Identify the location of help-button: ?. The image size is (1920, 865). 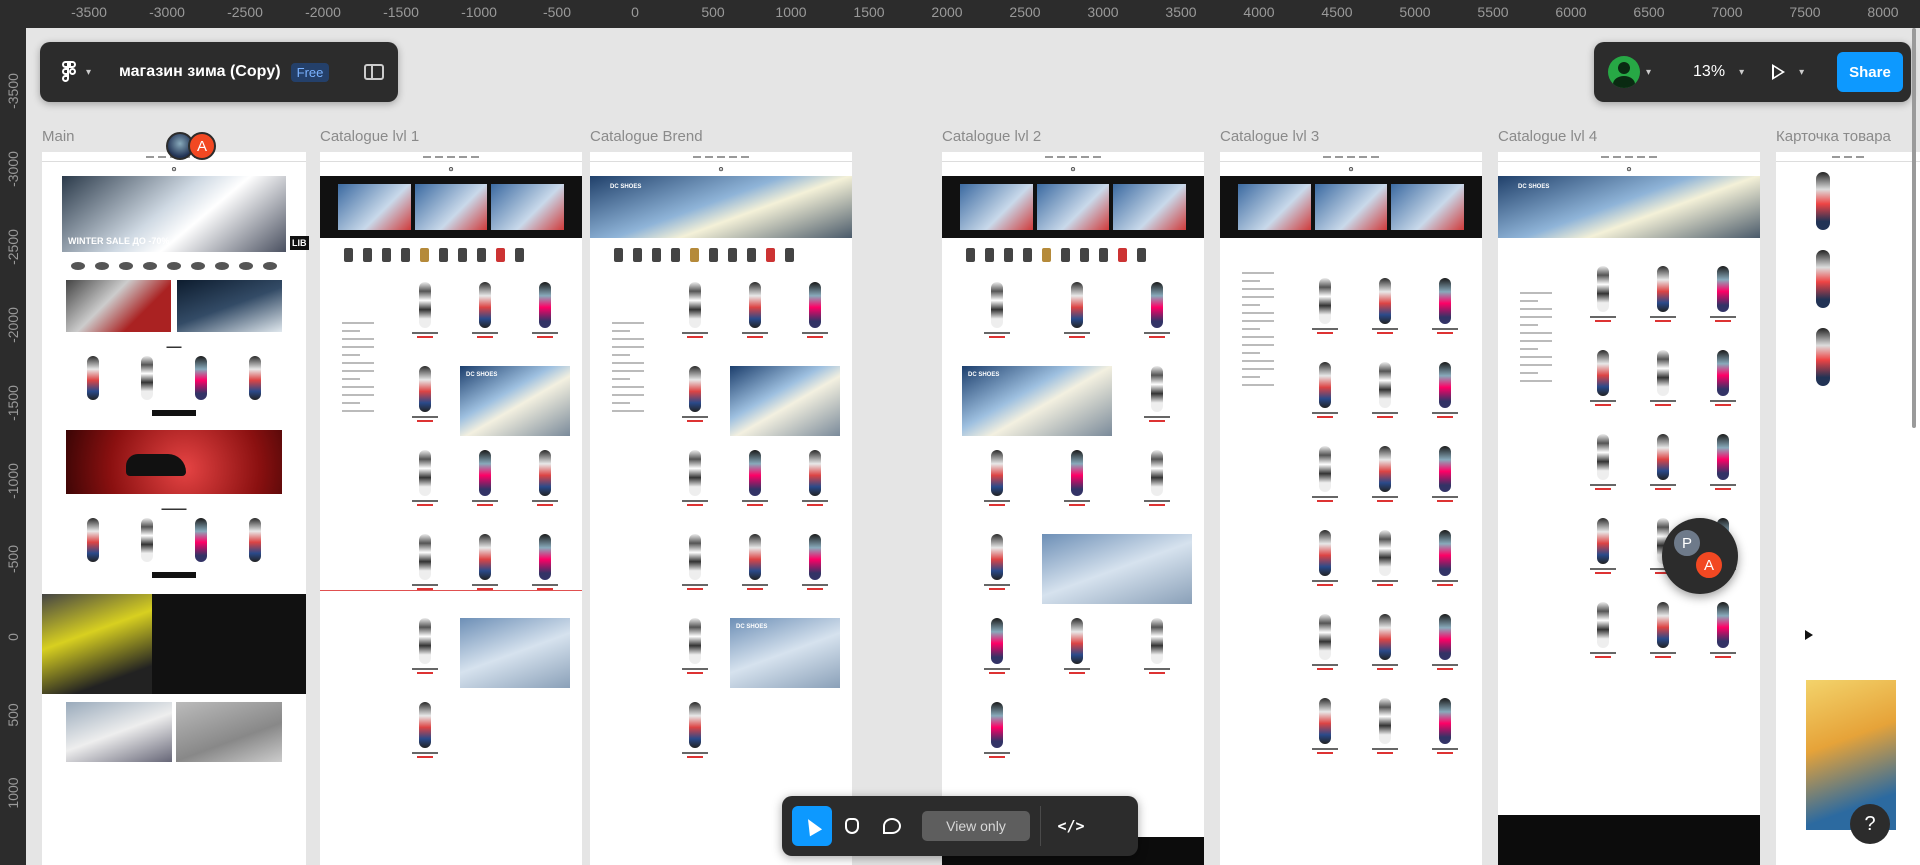
(1870, 824).